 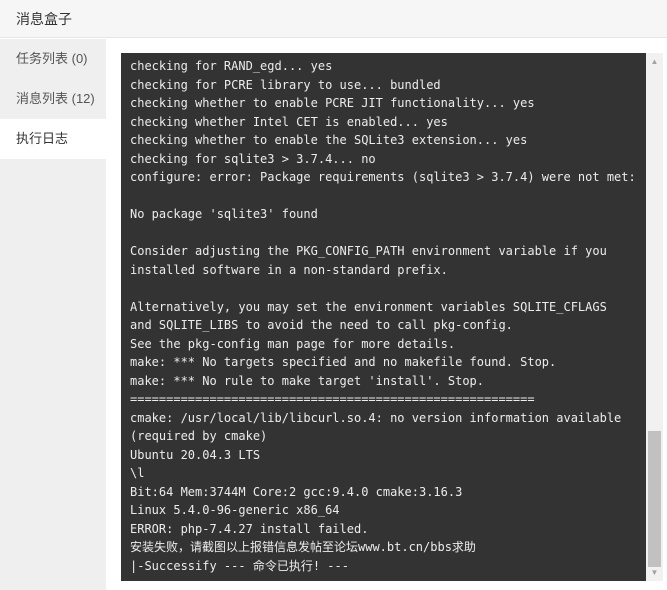 What do you see at coordinates (654, 572) in the screenshot?
I see `scroll-down-arrow-icon: ▼` at bounding box center [654, 572].